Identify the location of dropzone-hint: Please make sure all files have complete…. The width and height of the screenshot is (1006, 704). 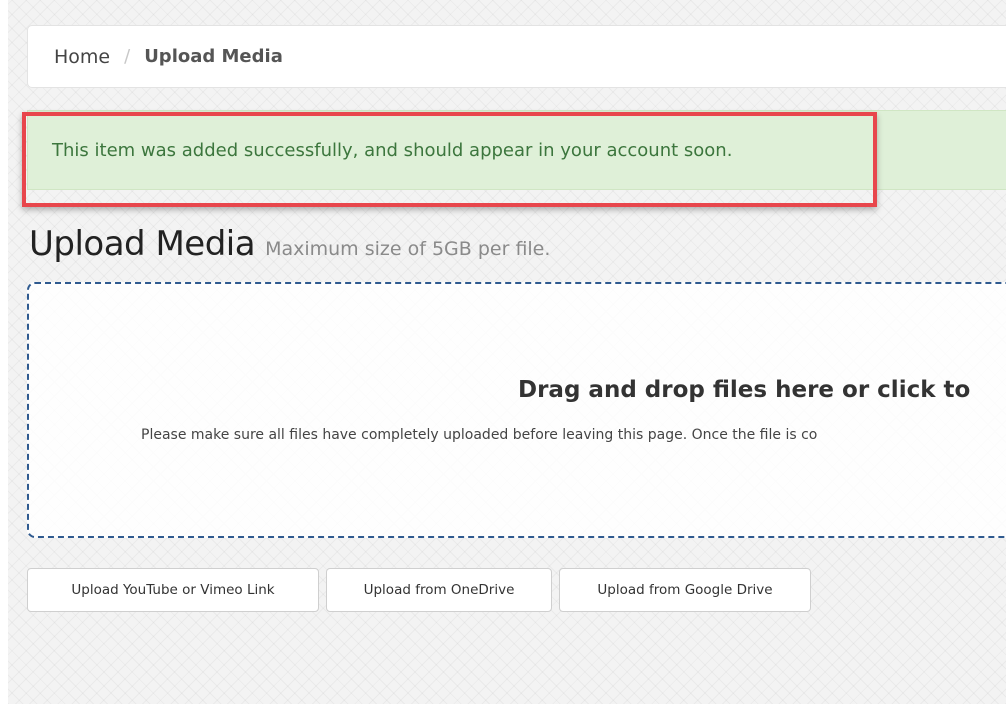
(479, 435).